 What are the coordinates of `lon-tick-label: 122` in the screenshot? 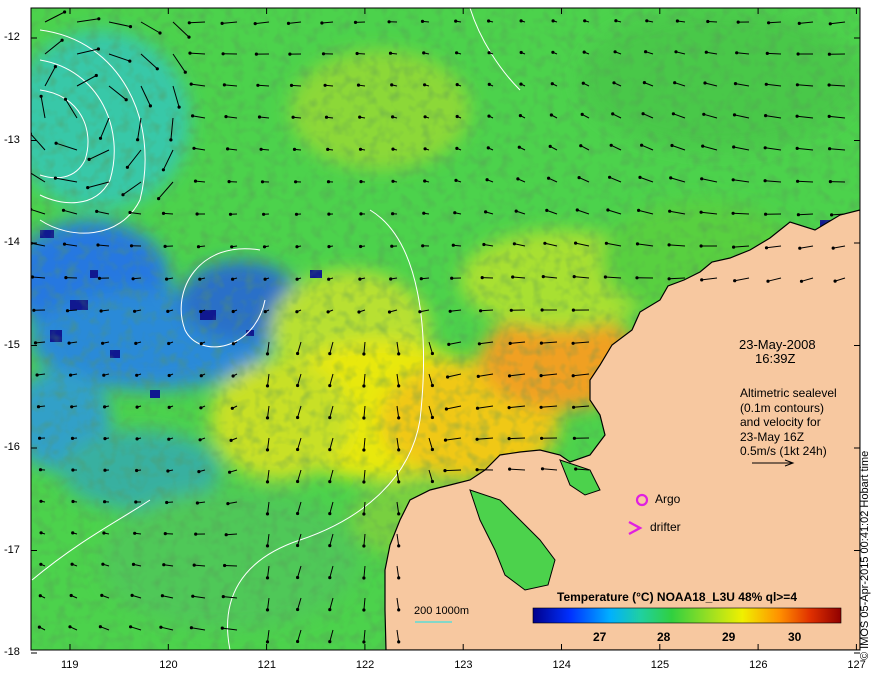 It's located at (365, 665).